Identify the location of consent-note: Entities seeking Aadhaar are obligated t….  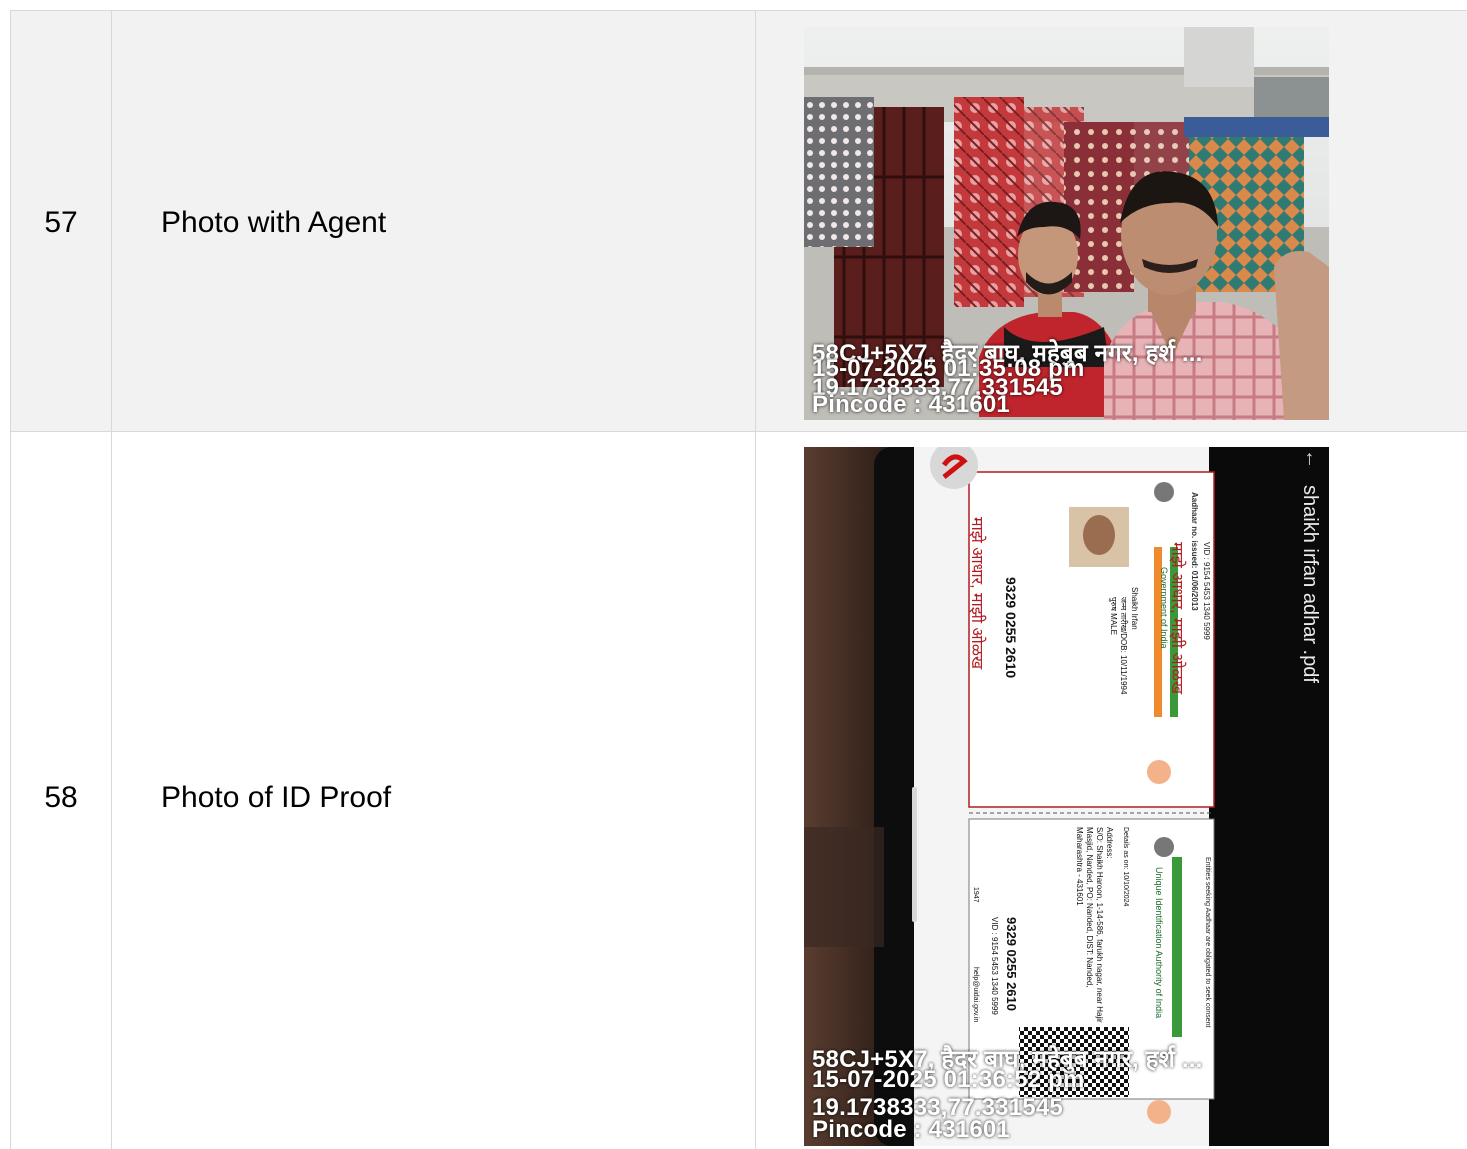
(1207, 942).